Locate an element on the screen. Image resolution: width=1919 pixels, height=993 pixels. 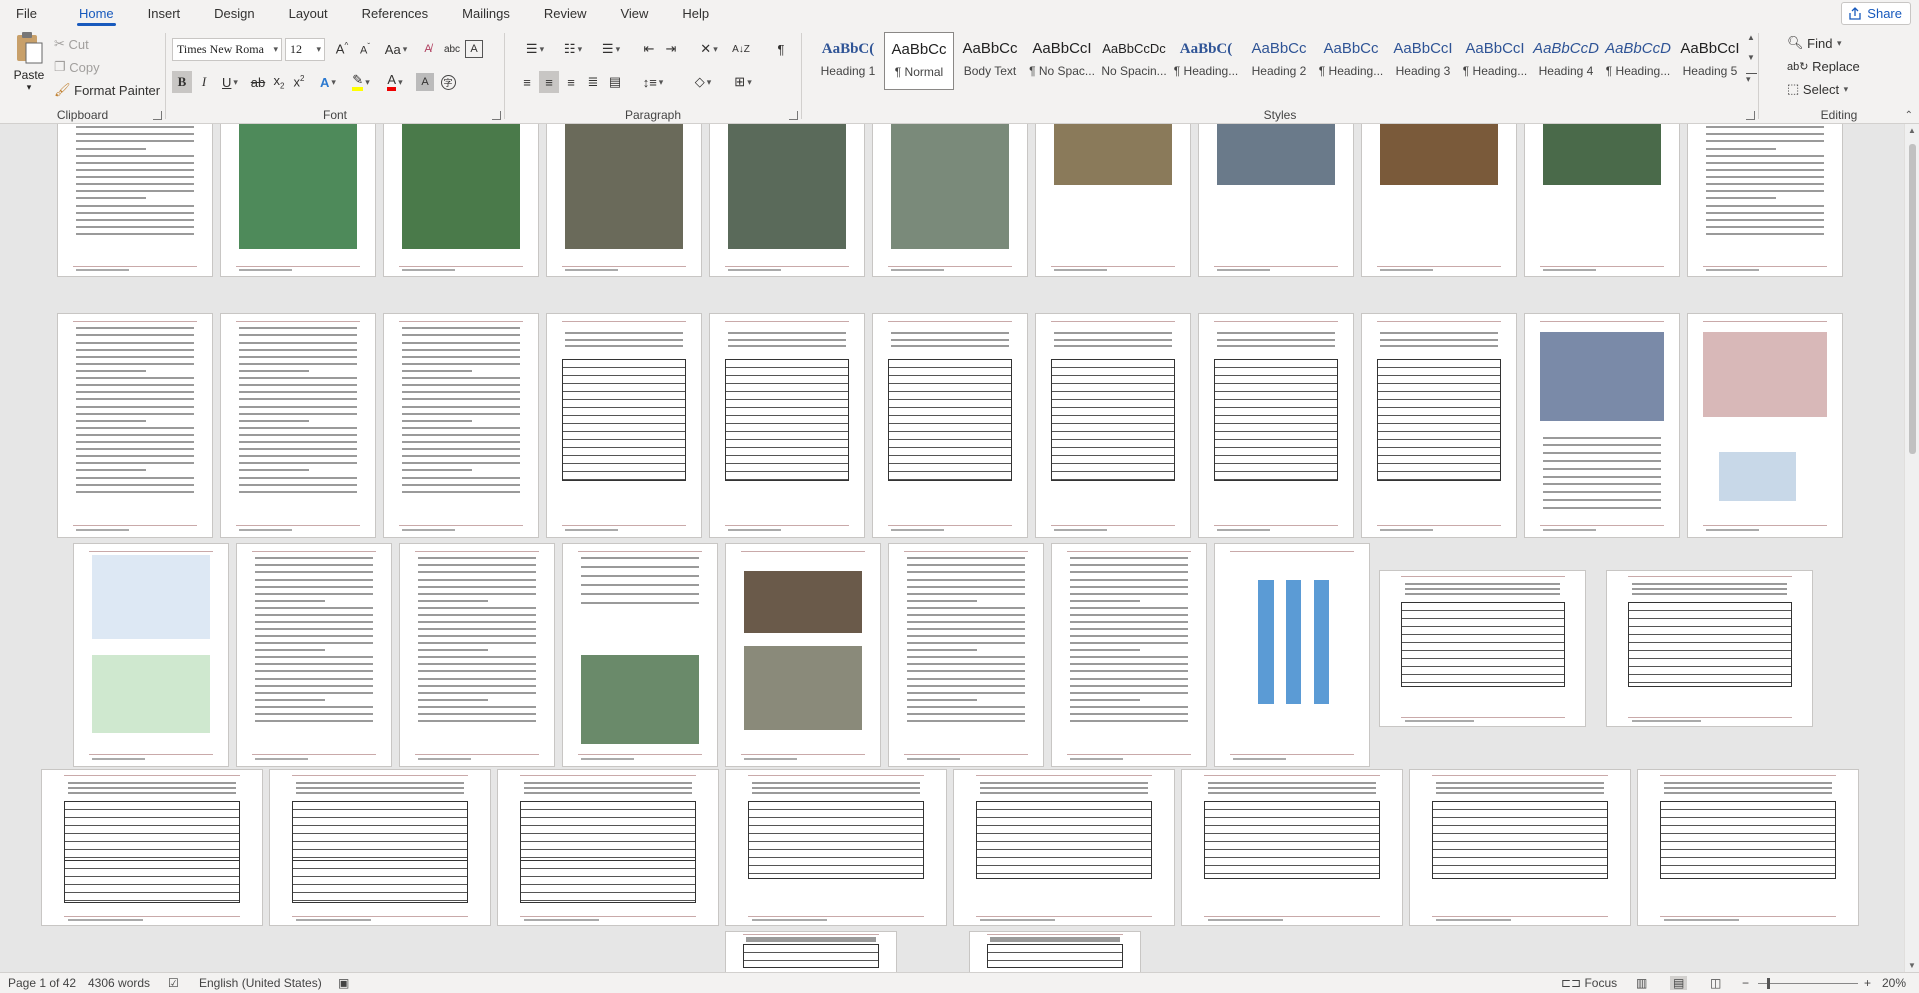
justify-button: ≣ is located at coordinates (593, 82).